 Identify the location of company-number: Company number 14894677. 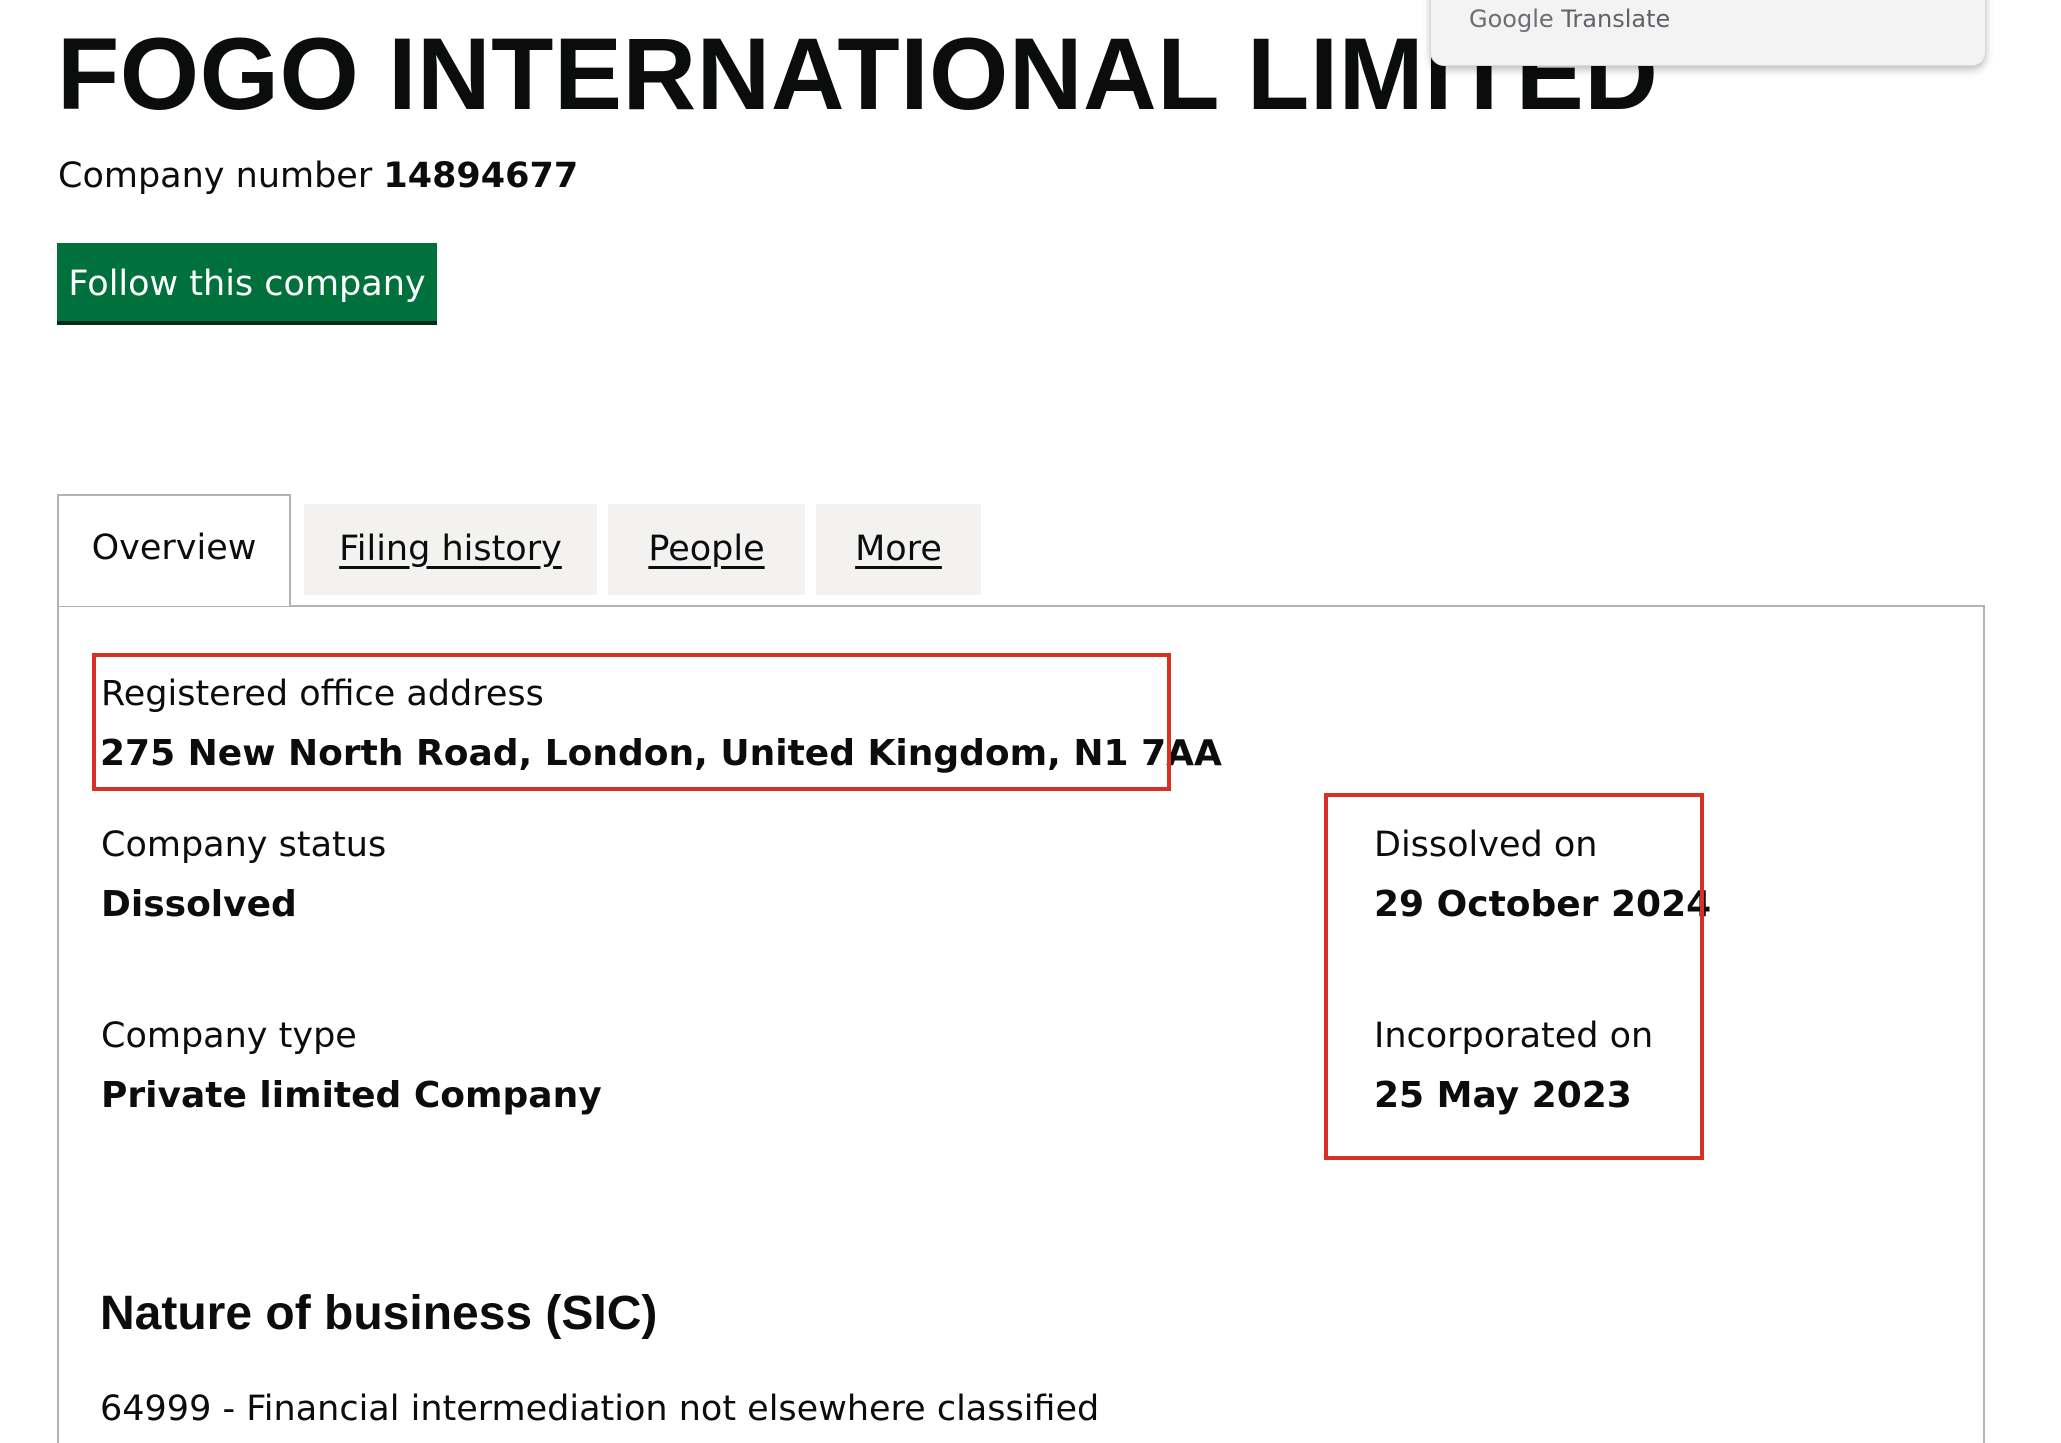
(318, 176).